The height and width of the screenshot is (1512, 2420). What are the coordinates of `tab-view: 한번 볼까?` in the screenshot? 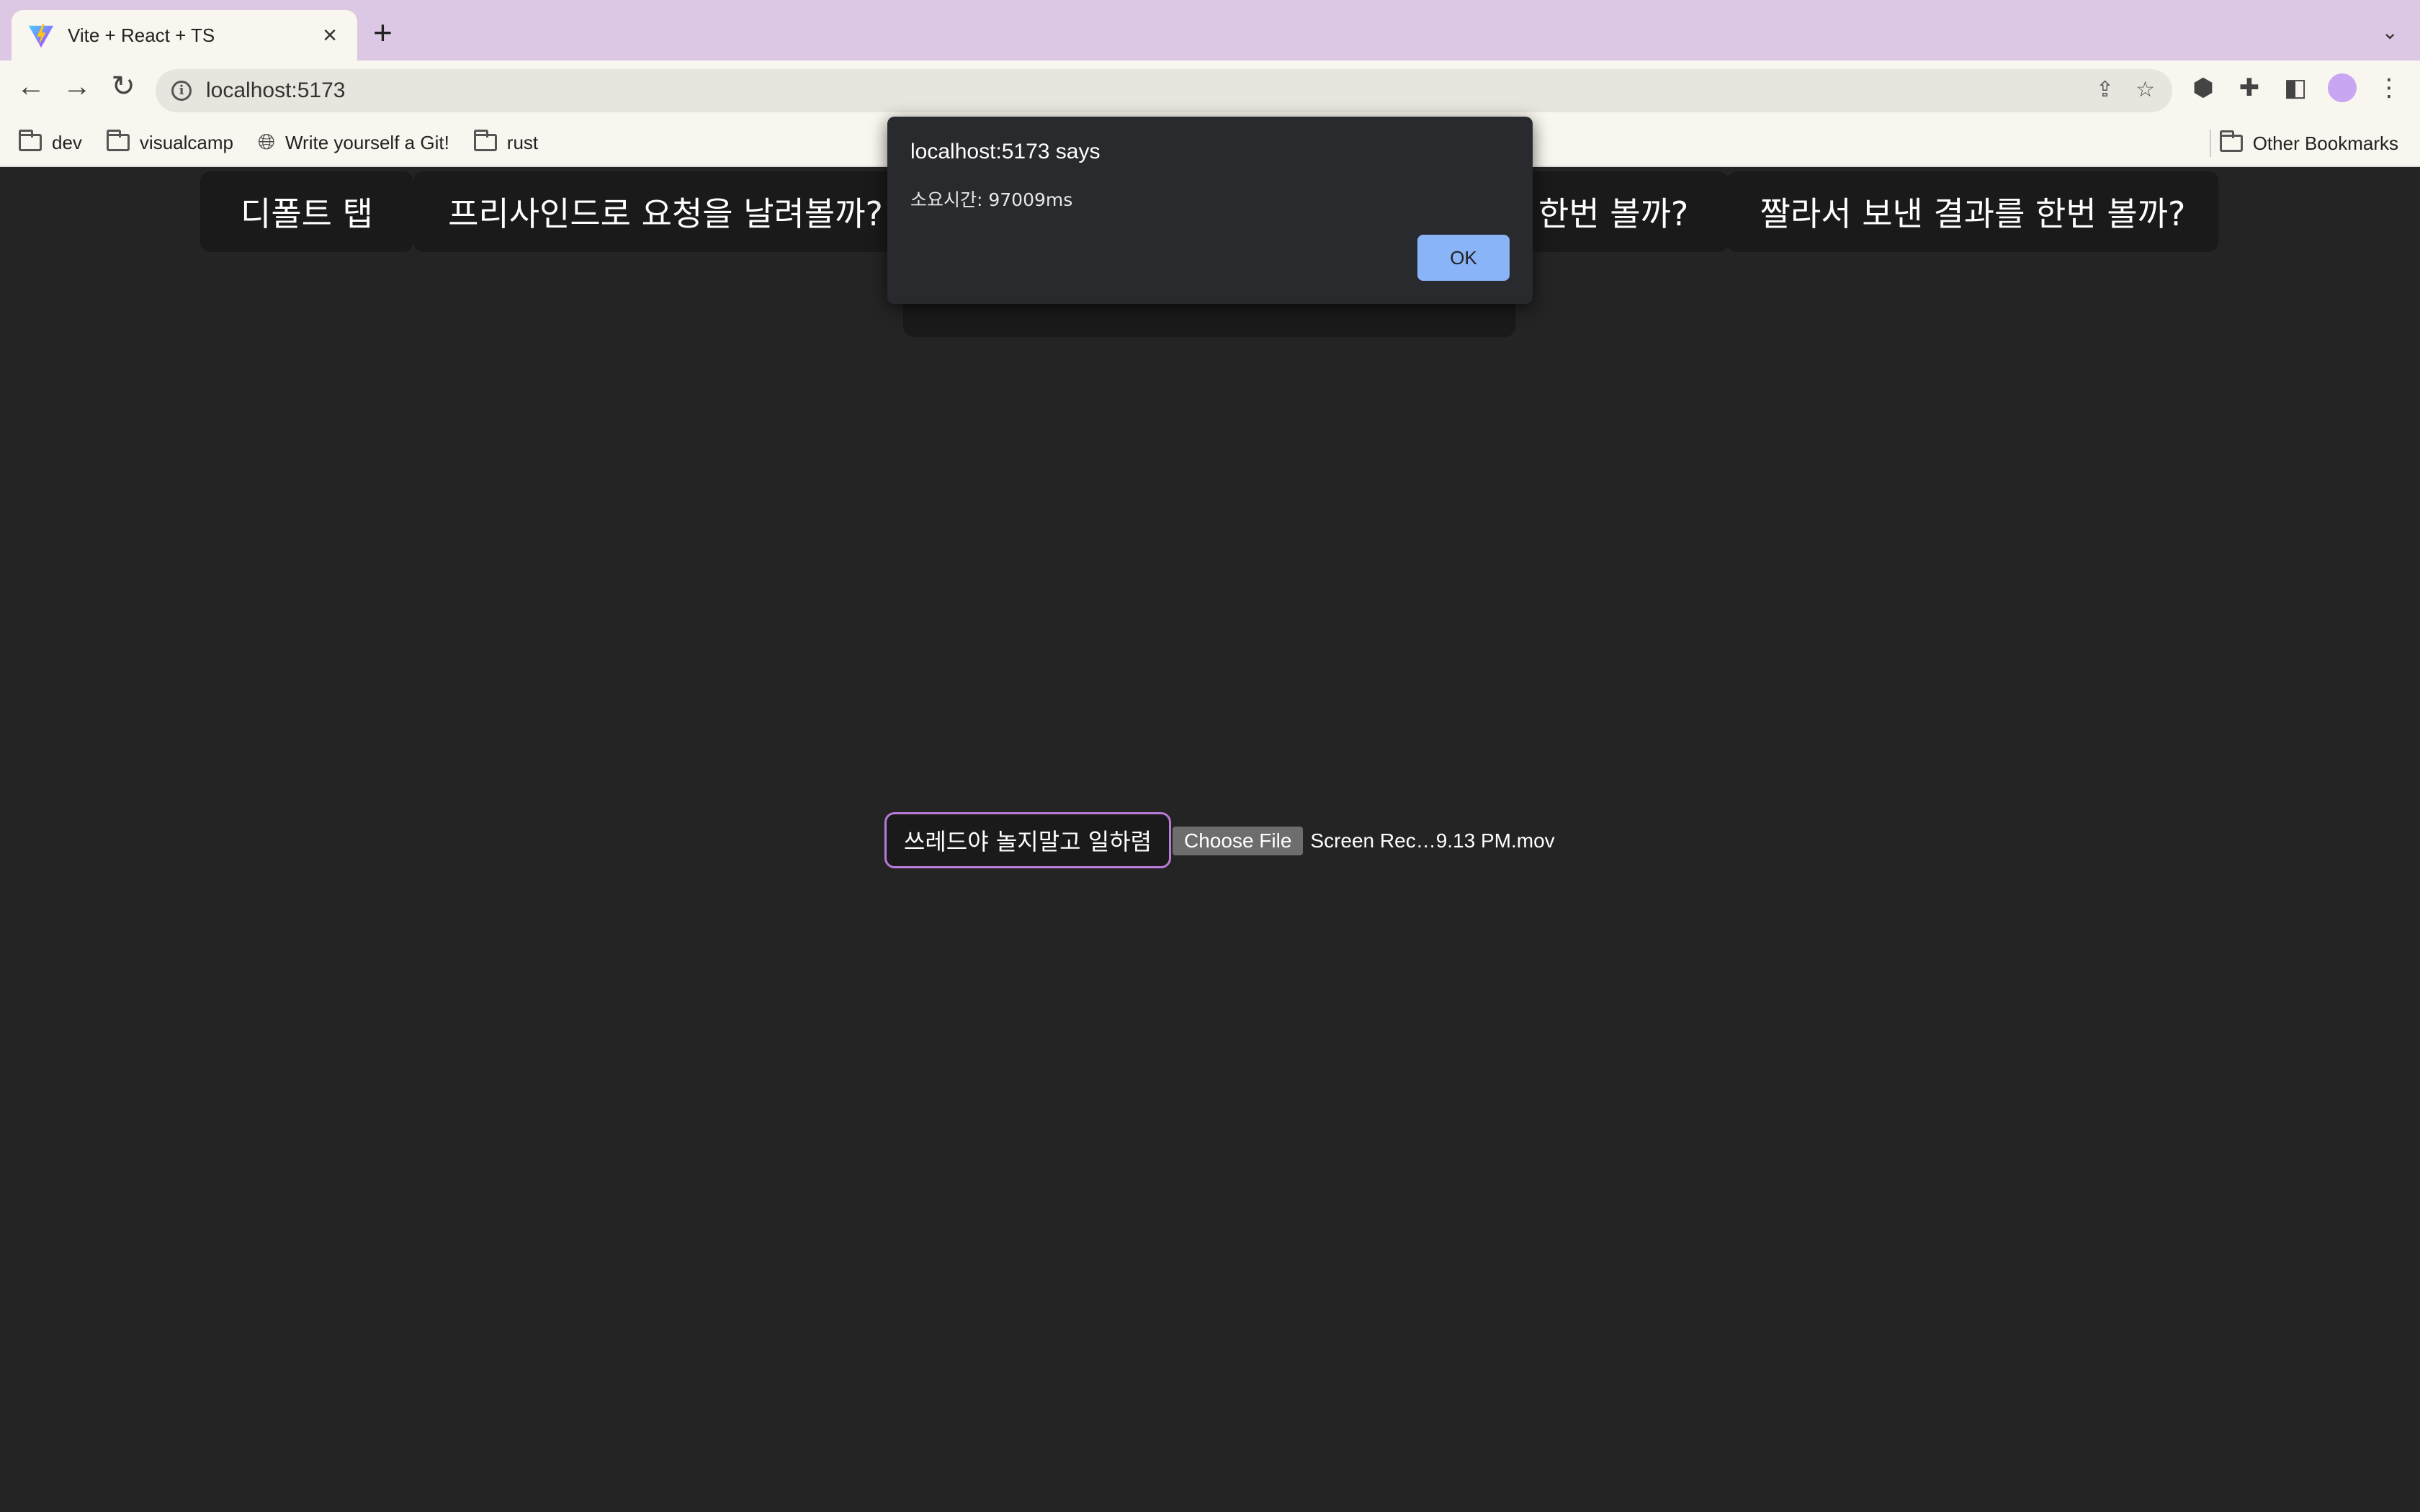 It's located at (1624, 211).